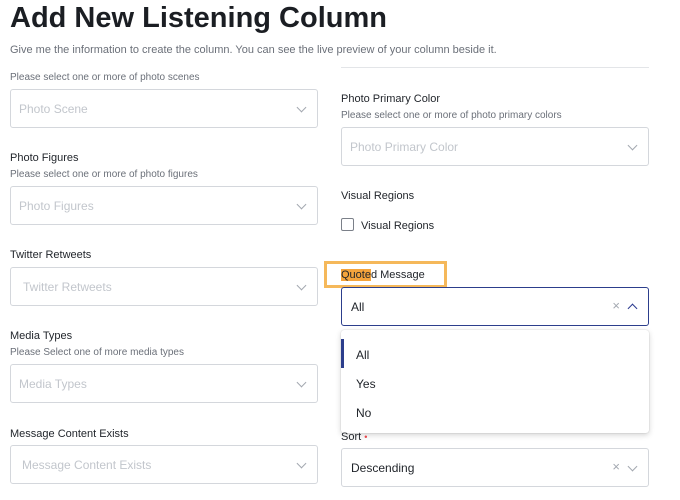 Image resolution: width=680 pixels, height=500 pixels. What do you see at coordinates (53, 384) in the screenshot?
I see `media-types-placeholder: Media Types` at bounding box center [53, 384].